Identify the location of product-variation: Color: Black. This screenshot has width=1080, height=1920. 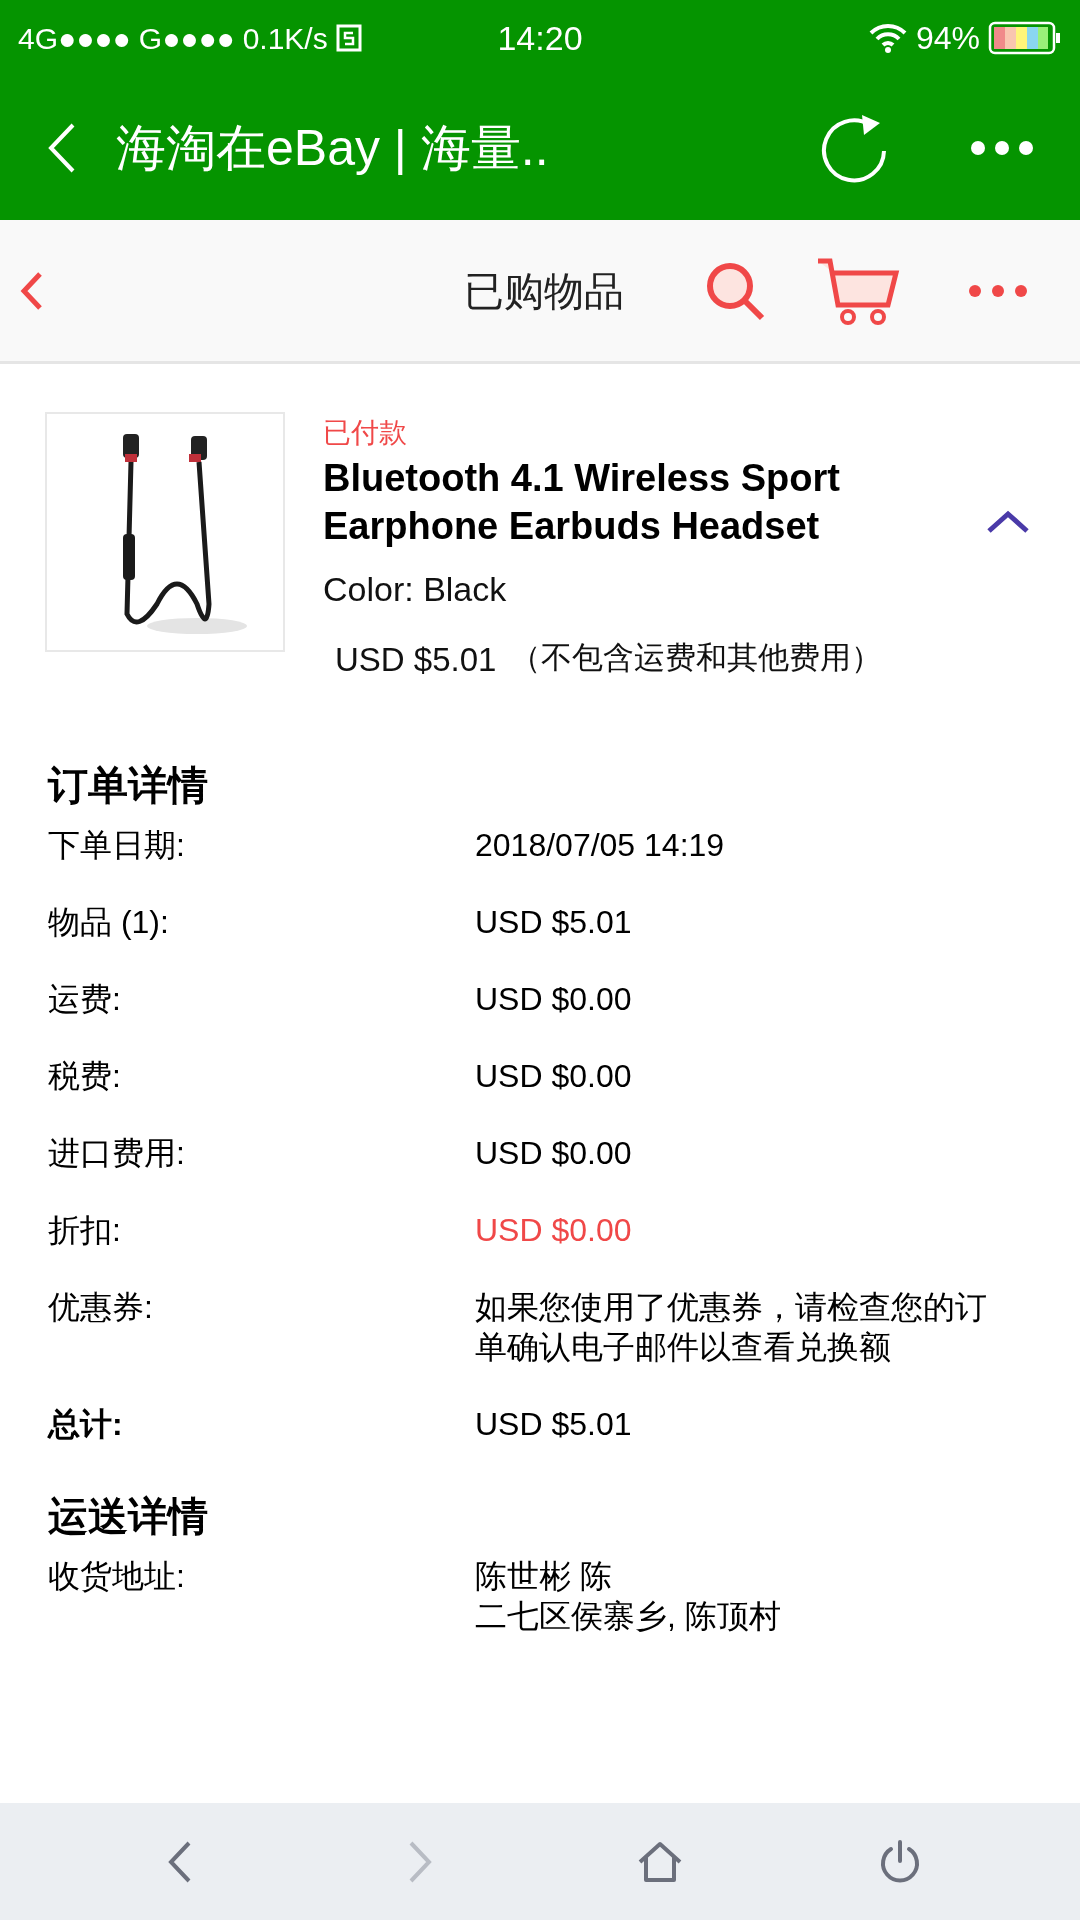
(415, 589).